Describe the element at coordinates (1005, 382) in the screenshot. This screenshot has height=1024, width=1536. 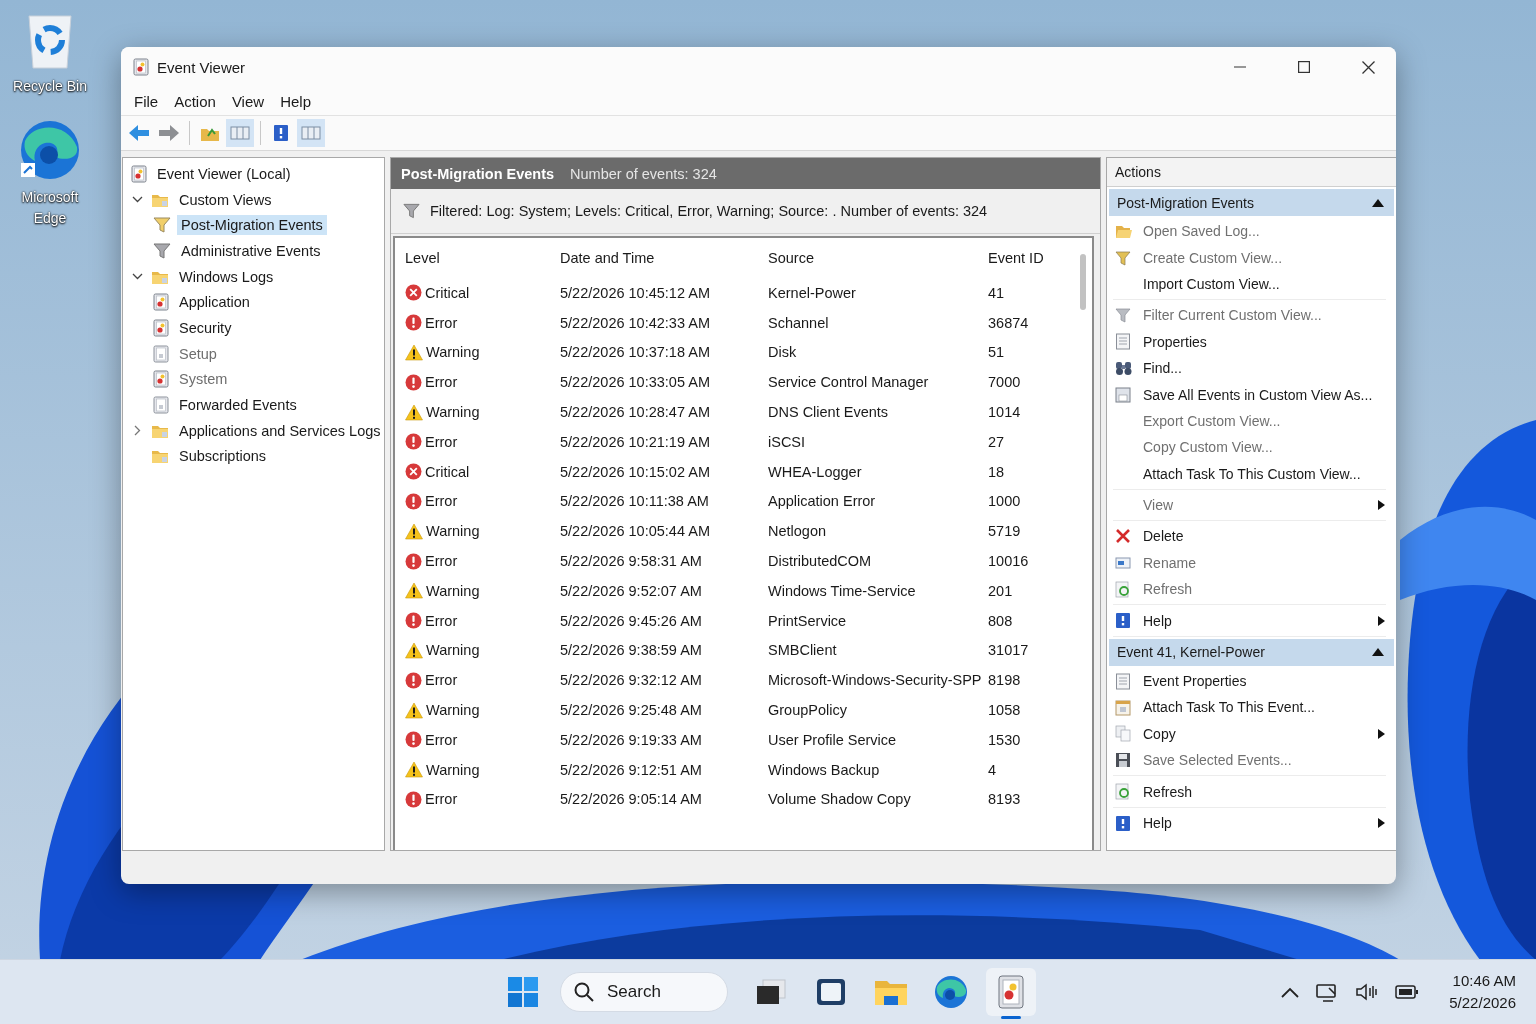
I see `table-cell-text: 7000` at that location.